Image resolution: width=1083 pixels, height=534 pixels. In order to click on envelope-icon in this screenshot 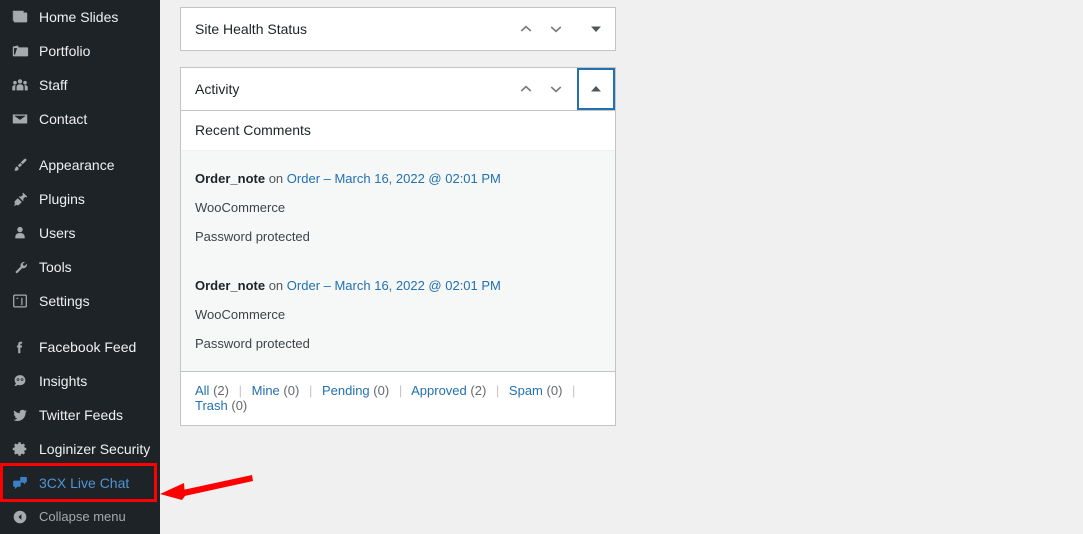, I will do `click(20, 119)`.